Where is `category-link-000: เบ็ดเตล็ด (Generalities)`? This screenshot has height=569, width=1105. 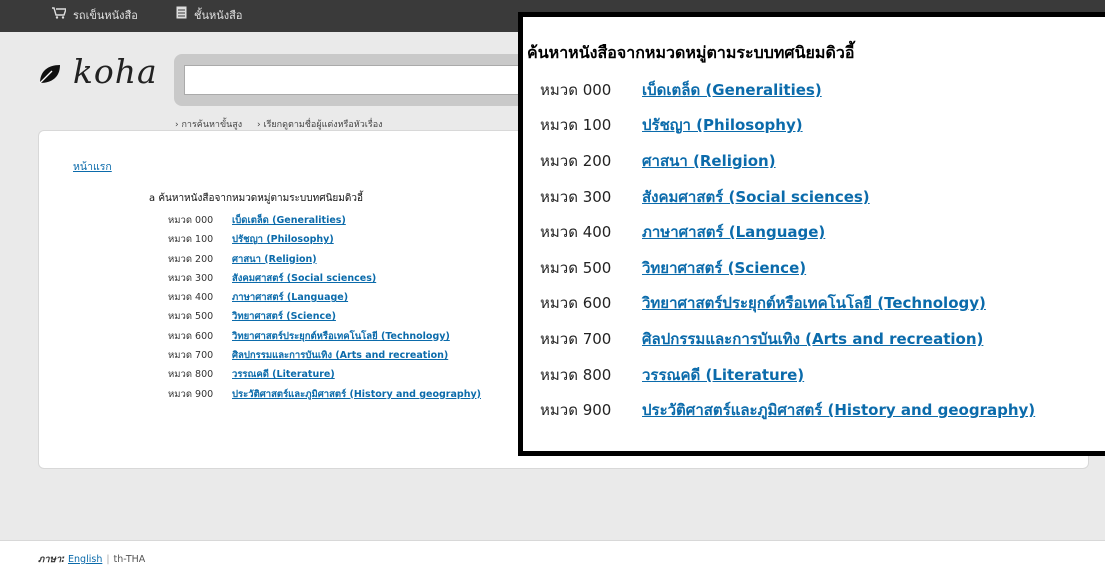 category-link-000: เบ็ดเตล็ด (Generalities) is located at coordinates (289, 220).